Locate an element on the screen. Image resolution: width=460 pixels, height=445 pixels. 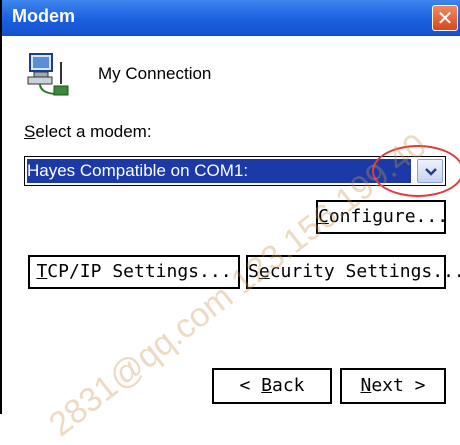
select-modem-label-rest: elect a modem: is located at coordinates (93, 131).